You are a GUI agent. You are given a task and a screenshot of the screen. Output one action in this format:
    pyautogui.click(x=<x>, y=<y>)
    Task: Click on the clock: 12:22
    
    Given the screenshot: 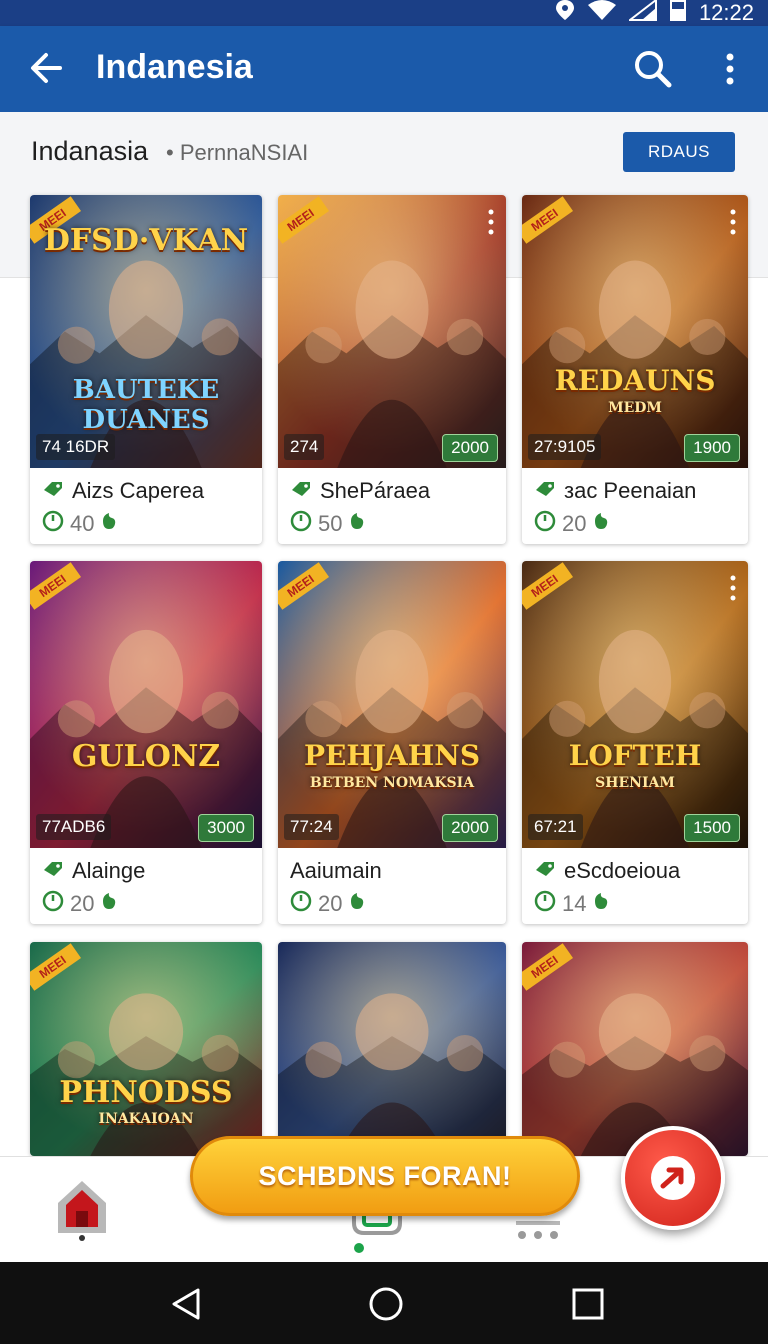 What is the action you would take?
    pyautogui.click(x=726, y=12)
    